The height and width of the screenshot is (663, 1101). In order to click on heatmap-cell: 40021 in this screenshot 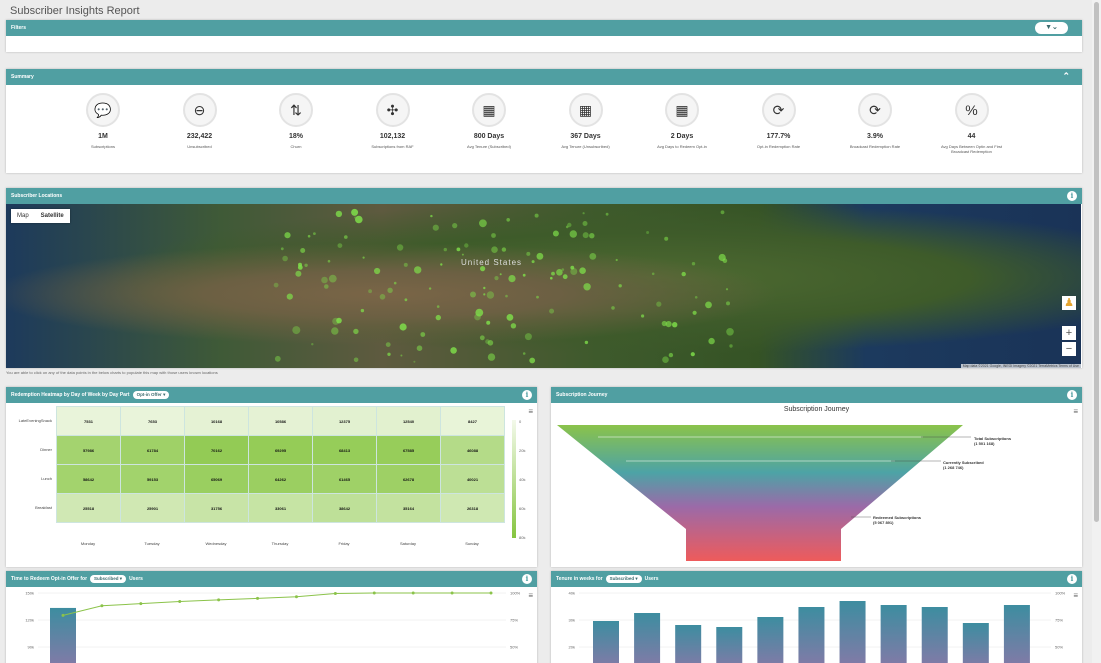, I will do `click(472, 479)`.